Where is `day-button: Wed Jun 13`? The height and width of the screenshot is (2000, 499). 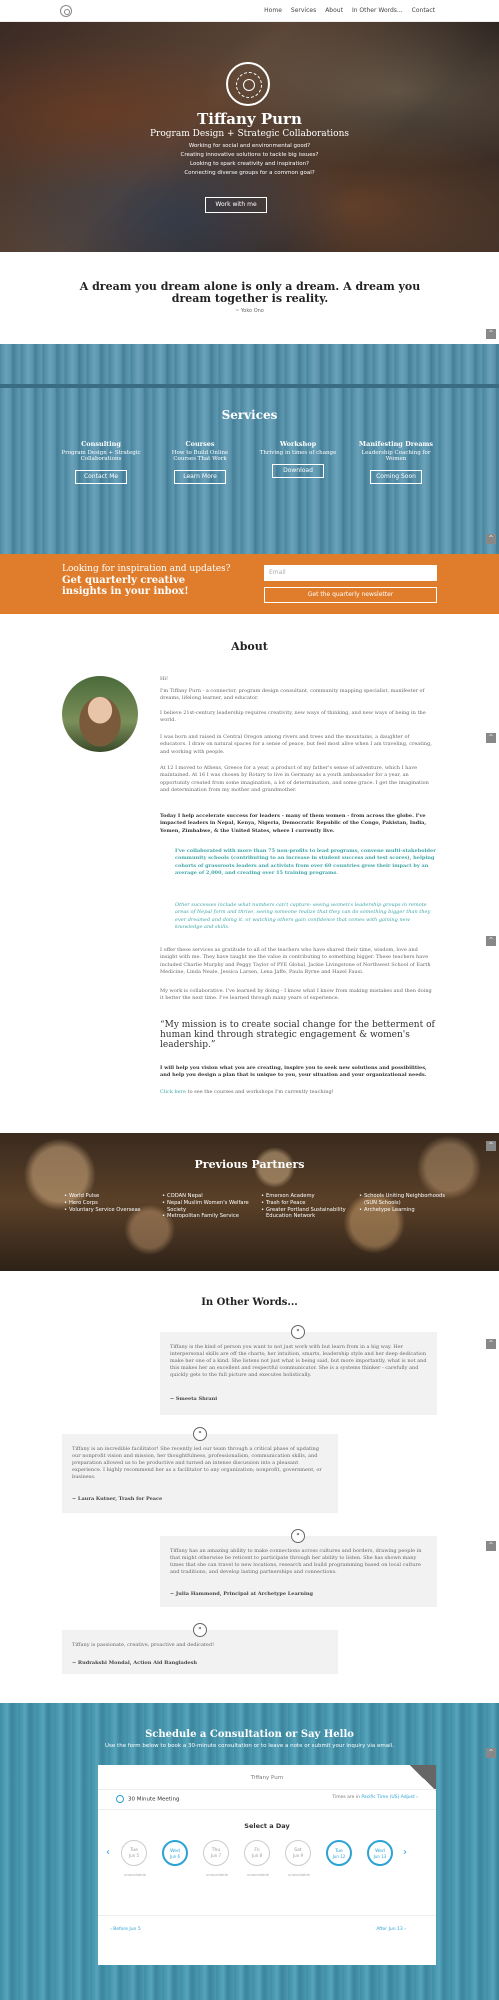 day-button: Wed Jun 13 is located at coordinates (380, 1853).